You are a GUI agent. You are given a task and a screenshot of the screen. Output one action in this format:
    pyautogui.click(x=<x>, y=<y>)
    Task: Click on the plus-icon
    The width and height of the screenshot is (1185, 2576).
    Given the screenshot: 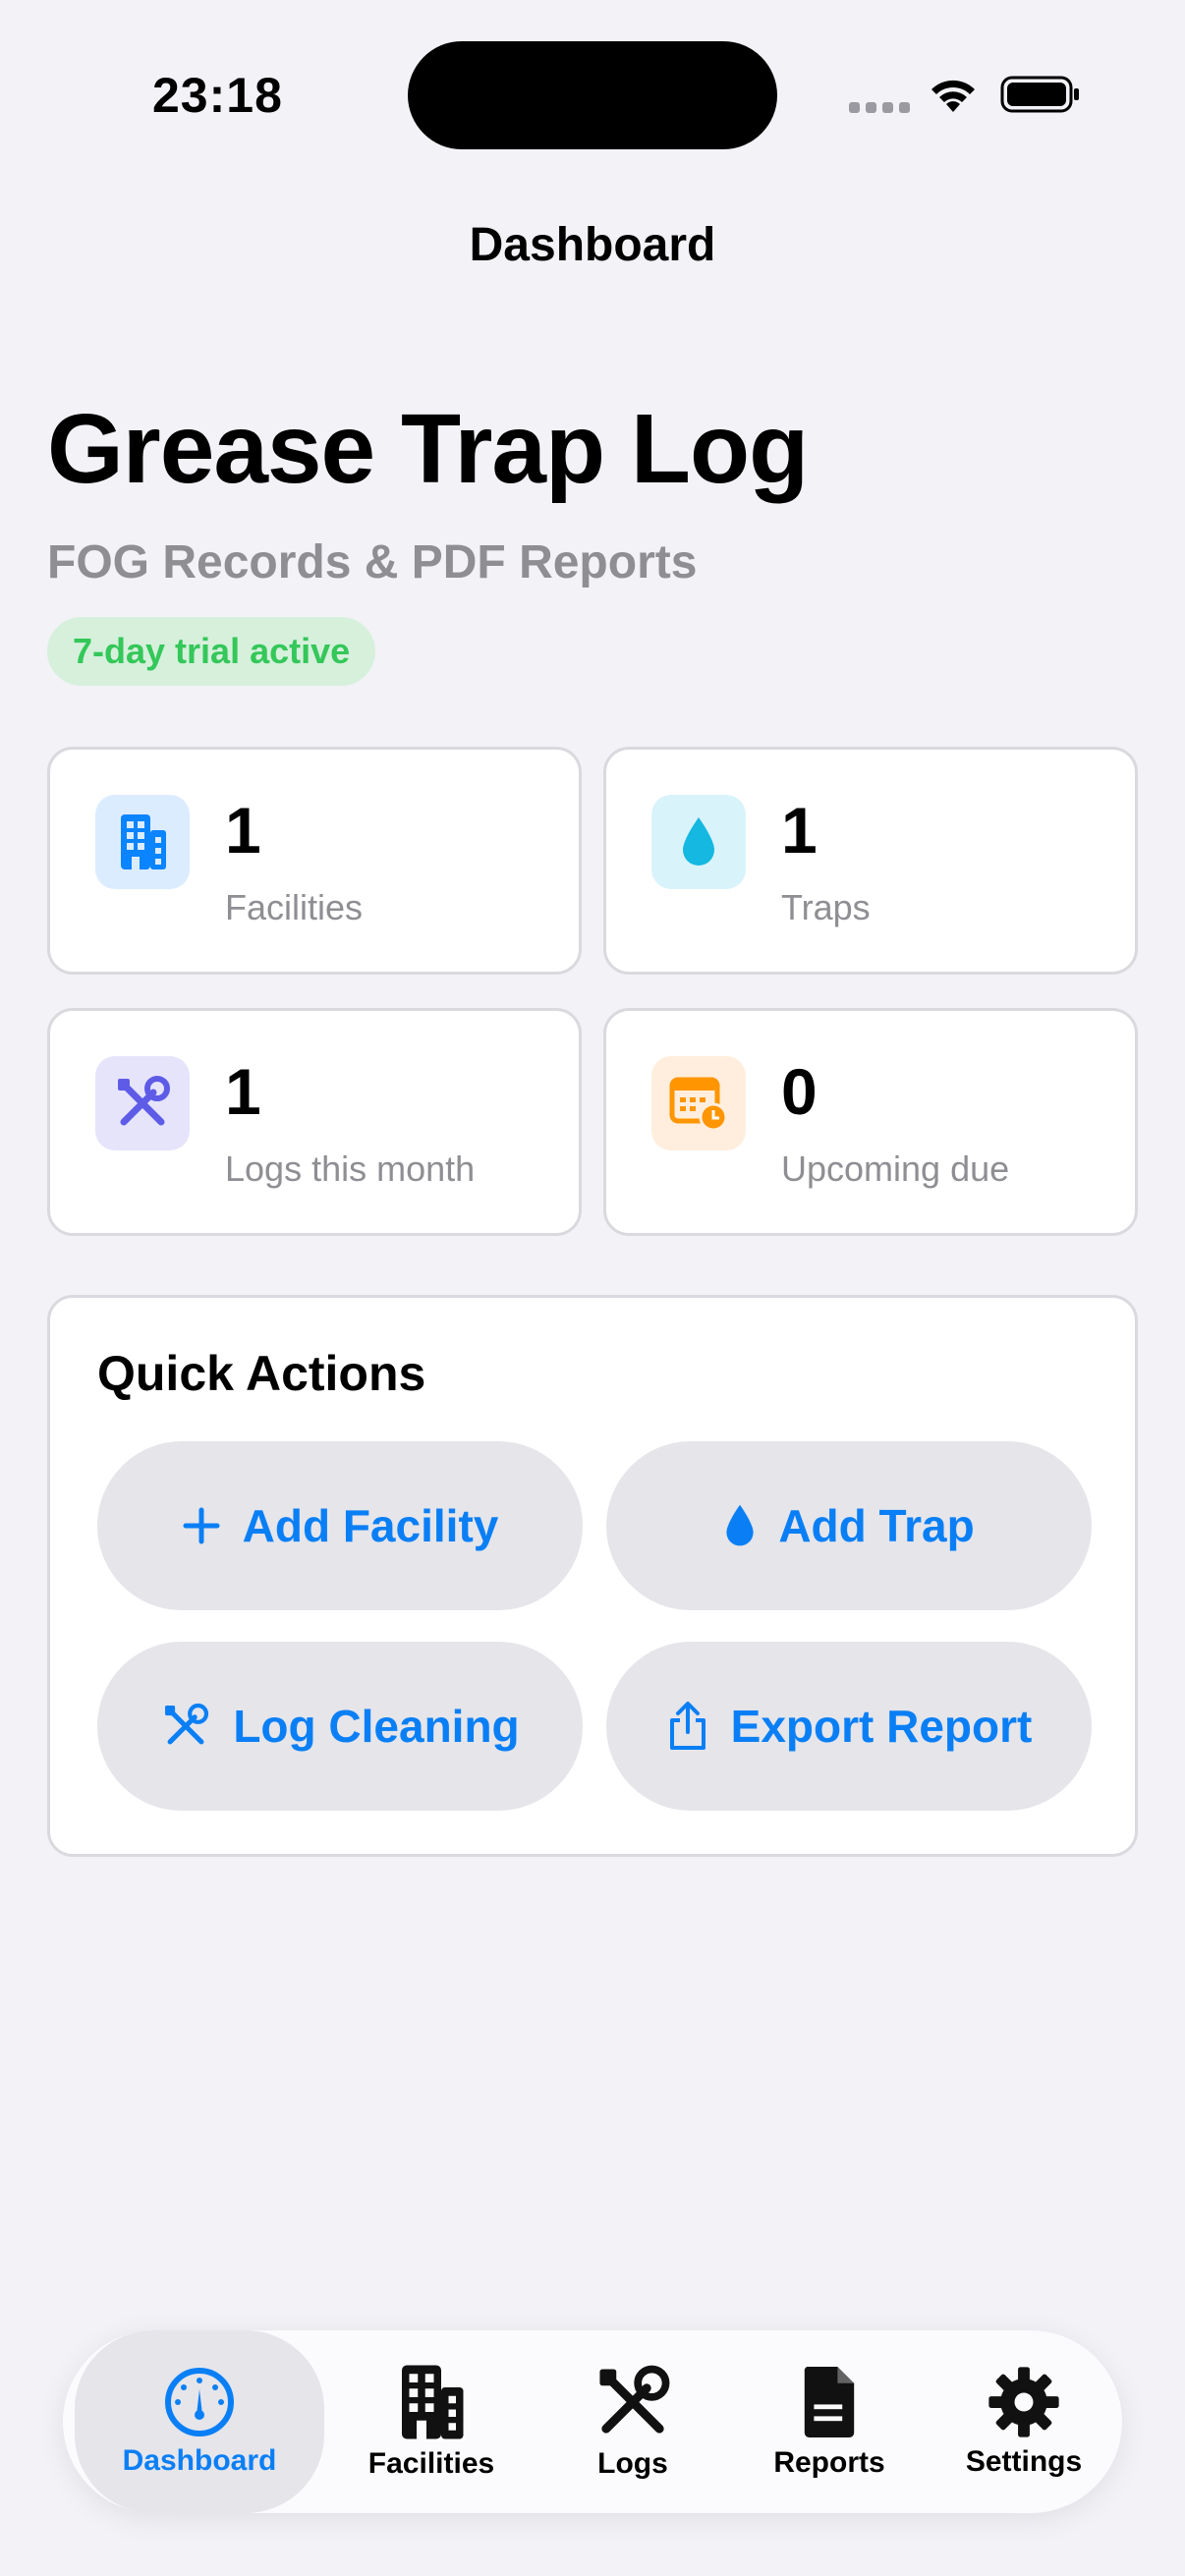 What is the action you would take?
    pyautogui.click(x=201, y=1525)
    